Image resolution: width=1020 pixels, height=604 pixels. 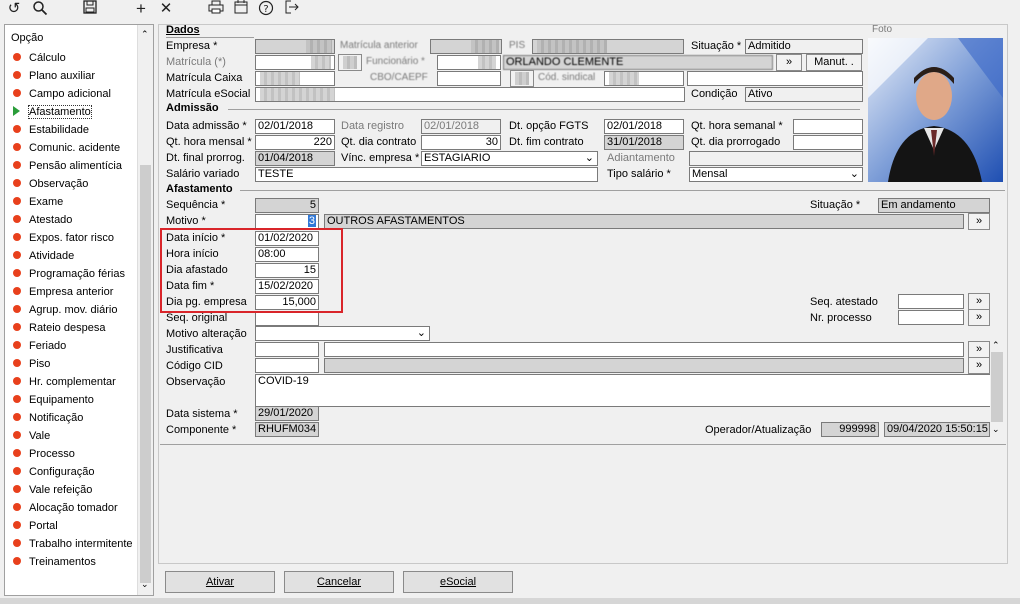 What do you see at coordinates (65, 508) in the screenshot?
I see `sidebar-item: Alocação tomador` at bounding box center [65, 508].